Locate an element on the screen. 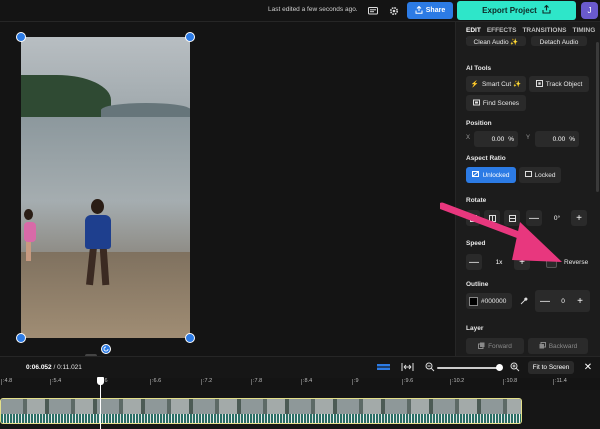 The image size is (600, 429). backward-button: Backward is located at coordinates (558, 346).